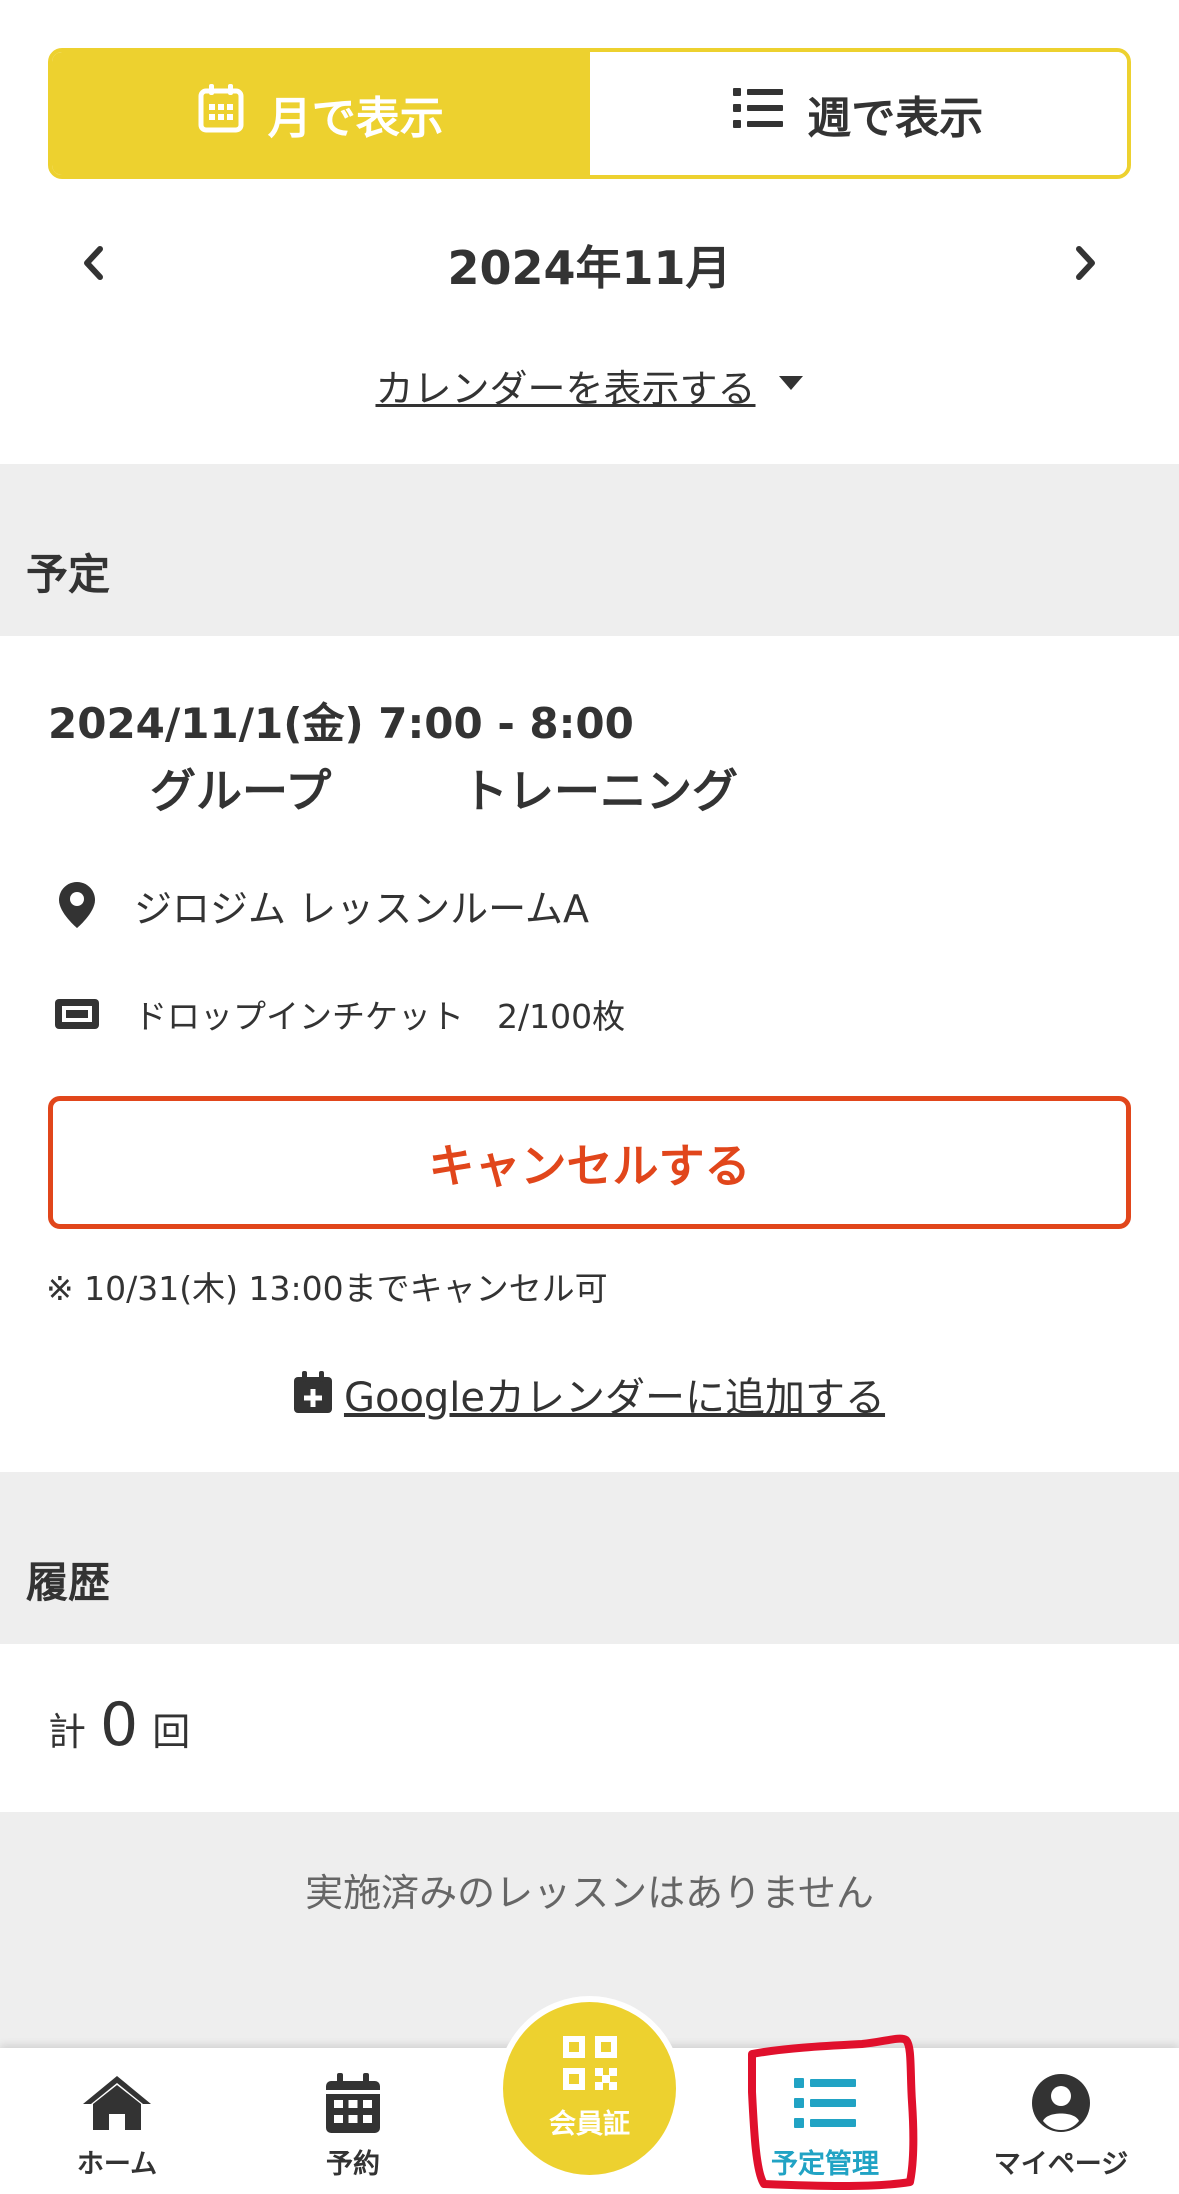 This screenshot has height=2194, width=1179. I want to click on week-view-button: 週で表示, so click(858, 113).